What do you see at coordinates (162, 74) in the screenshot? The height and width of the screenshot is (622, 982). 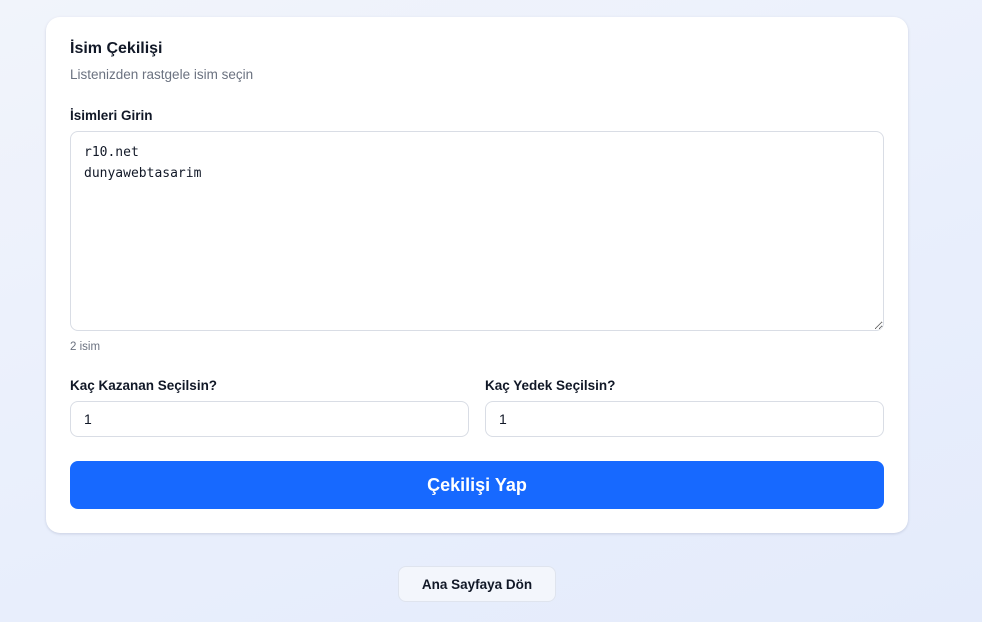 I see `card-subtitle: Listenizden rastgele isim seçin` at bounding box center [162, 74].